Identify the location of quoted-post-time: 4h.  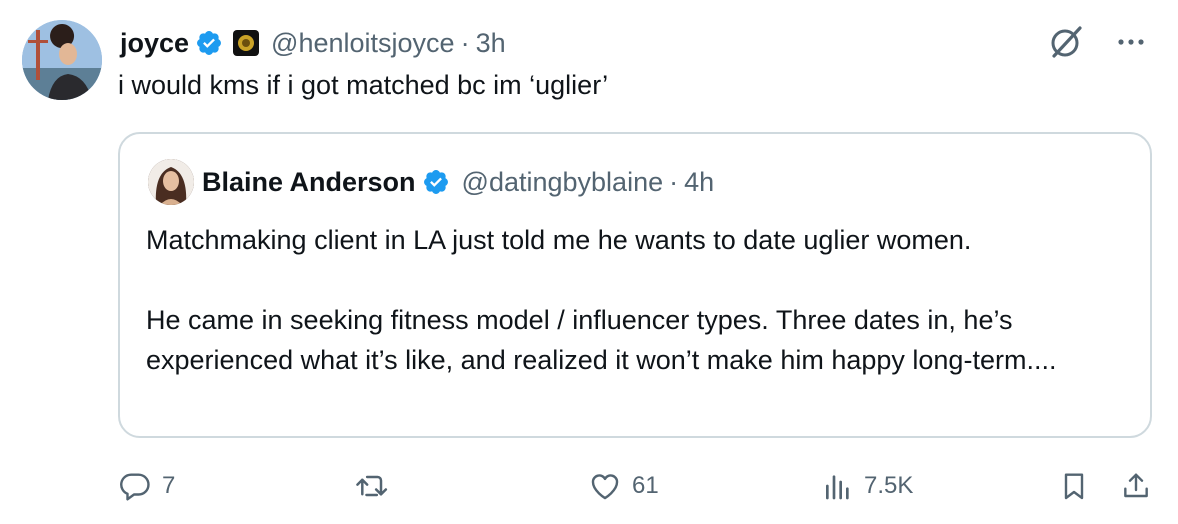
(699, 182).